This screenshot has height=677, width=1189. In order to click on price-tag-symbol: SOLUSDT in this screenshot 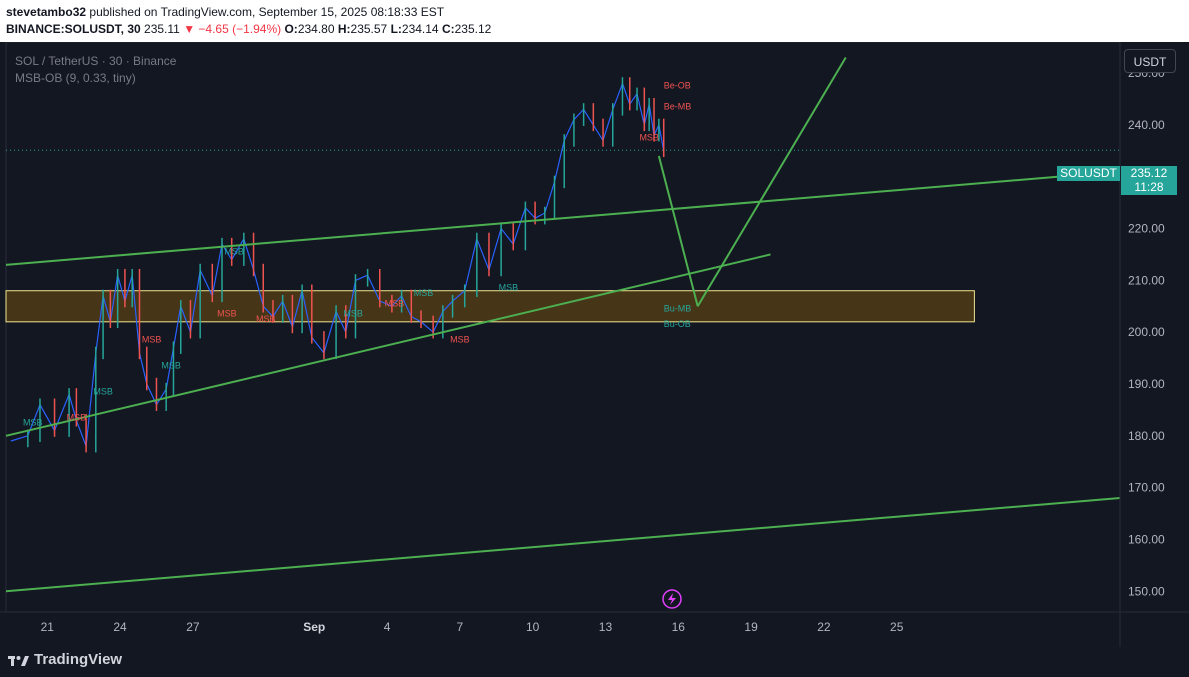, I will do `click(1088, 173)`.